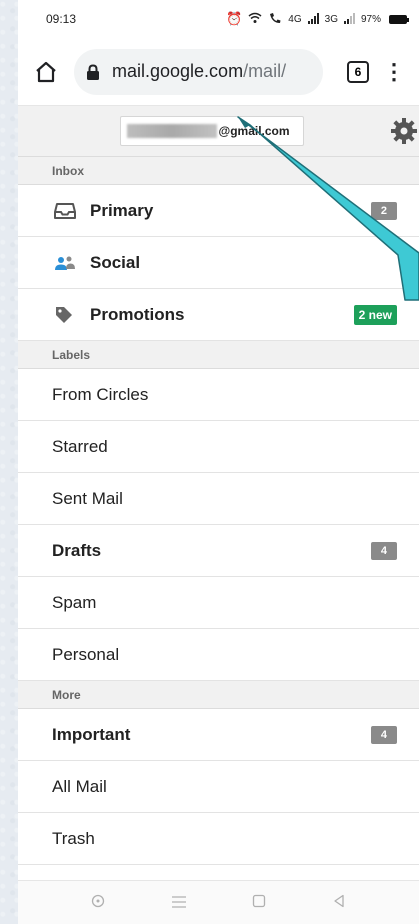 This screenshot has width=419, height=924. I want to click on settings-gear-icon, so click(404, 131).